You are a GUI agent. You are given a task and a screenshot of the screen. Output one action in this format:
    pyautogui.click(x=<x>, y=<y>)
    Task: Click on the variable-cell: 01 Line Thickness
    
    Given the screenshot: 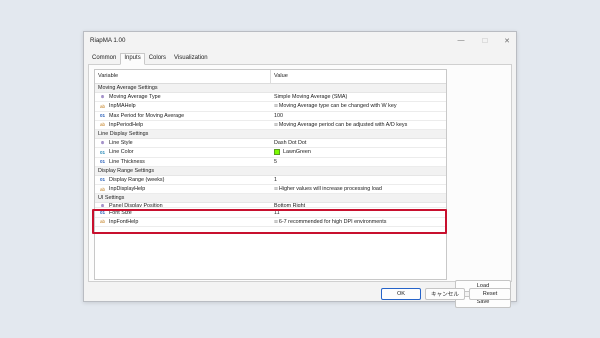 What is the action you would take?
    pyautogui.click(x=183, y=162)
    